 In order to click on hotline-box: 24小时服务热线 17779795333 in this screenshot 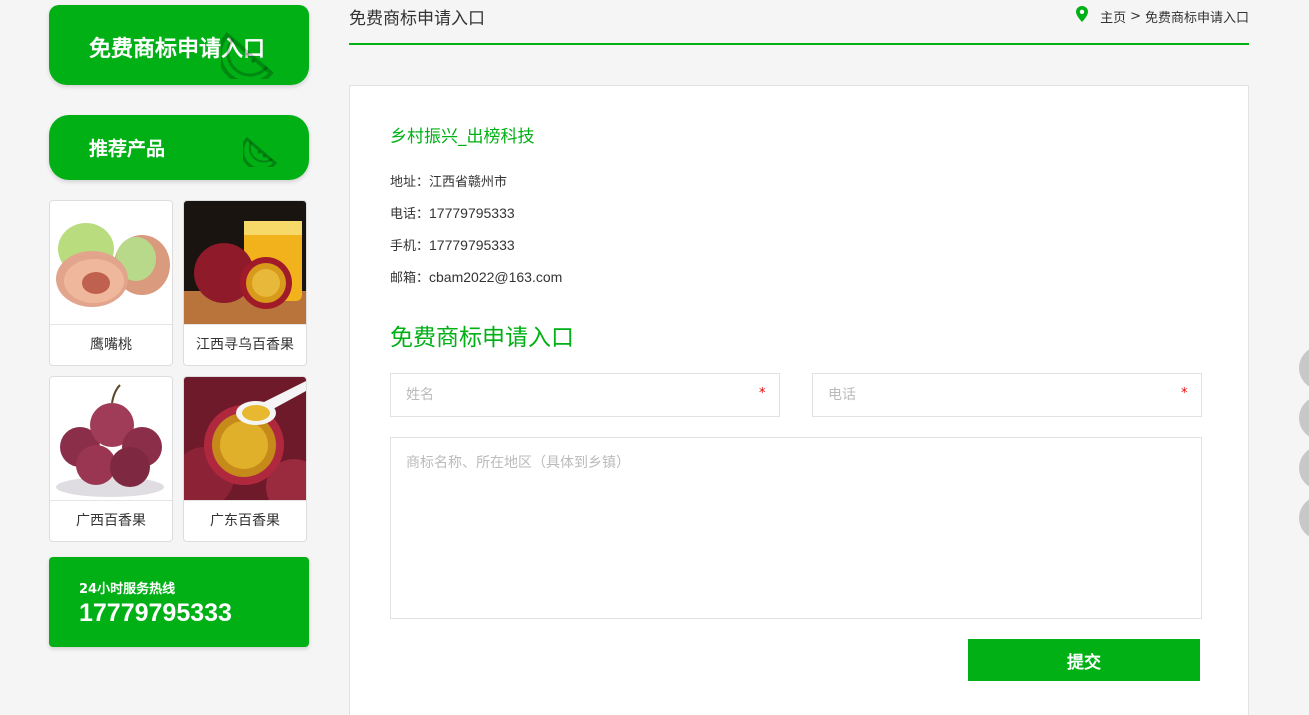, I will do `click(179, 602)`.